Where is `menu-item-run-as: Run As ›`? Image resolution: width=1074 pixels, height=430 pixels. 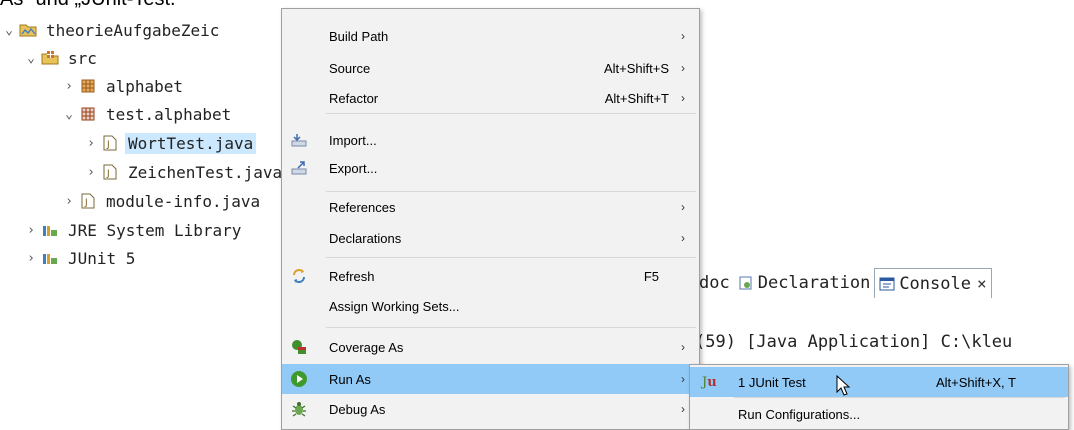
menu-item-run-as: Run As › is located at coordinates (490, 379).